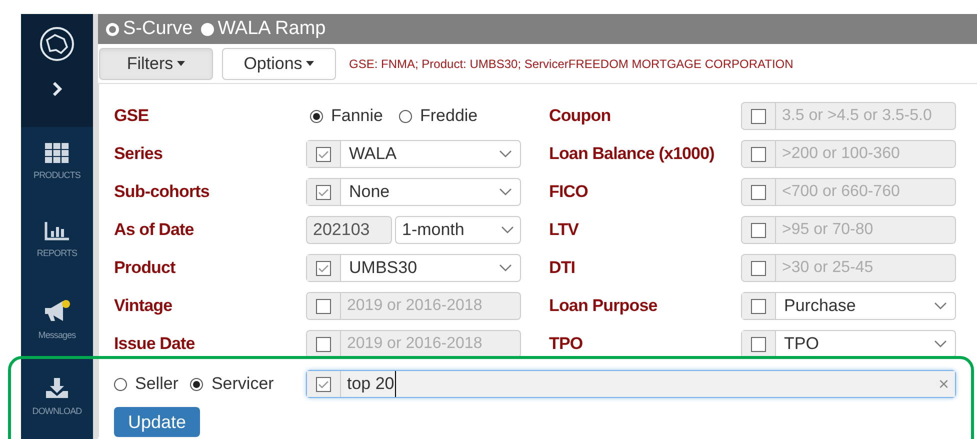 The width and height of the screenshot is (977, 439). I want to click on date-field: 202103, so click(349, 230).